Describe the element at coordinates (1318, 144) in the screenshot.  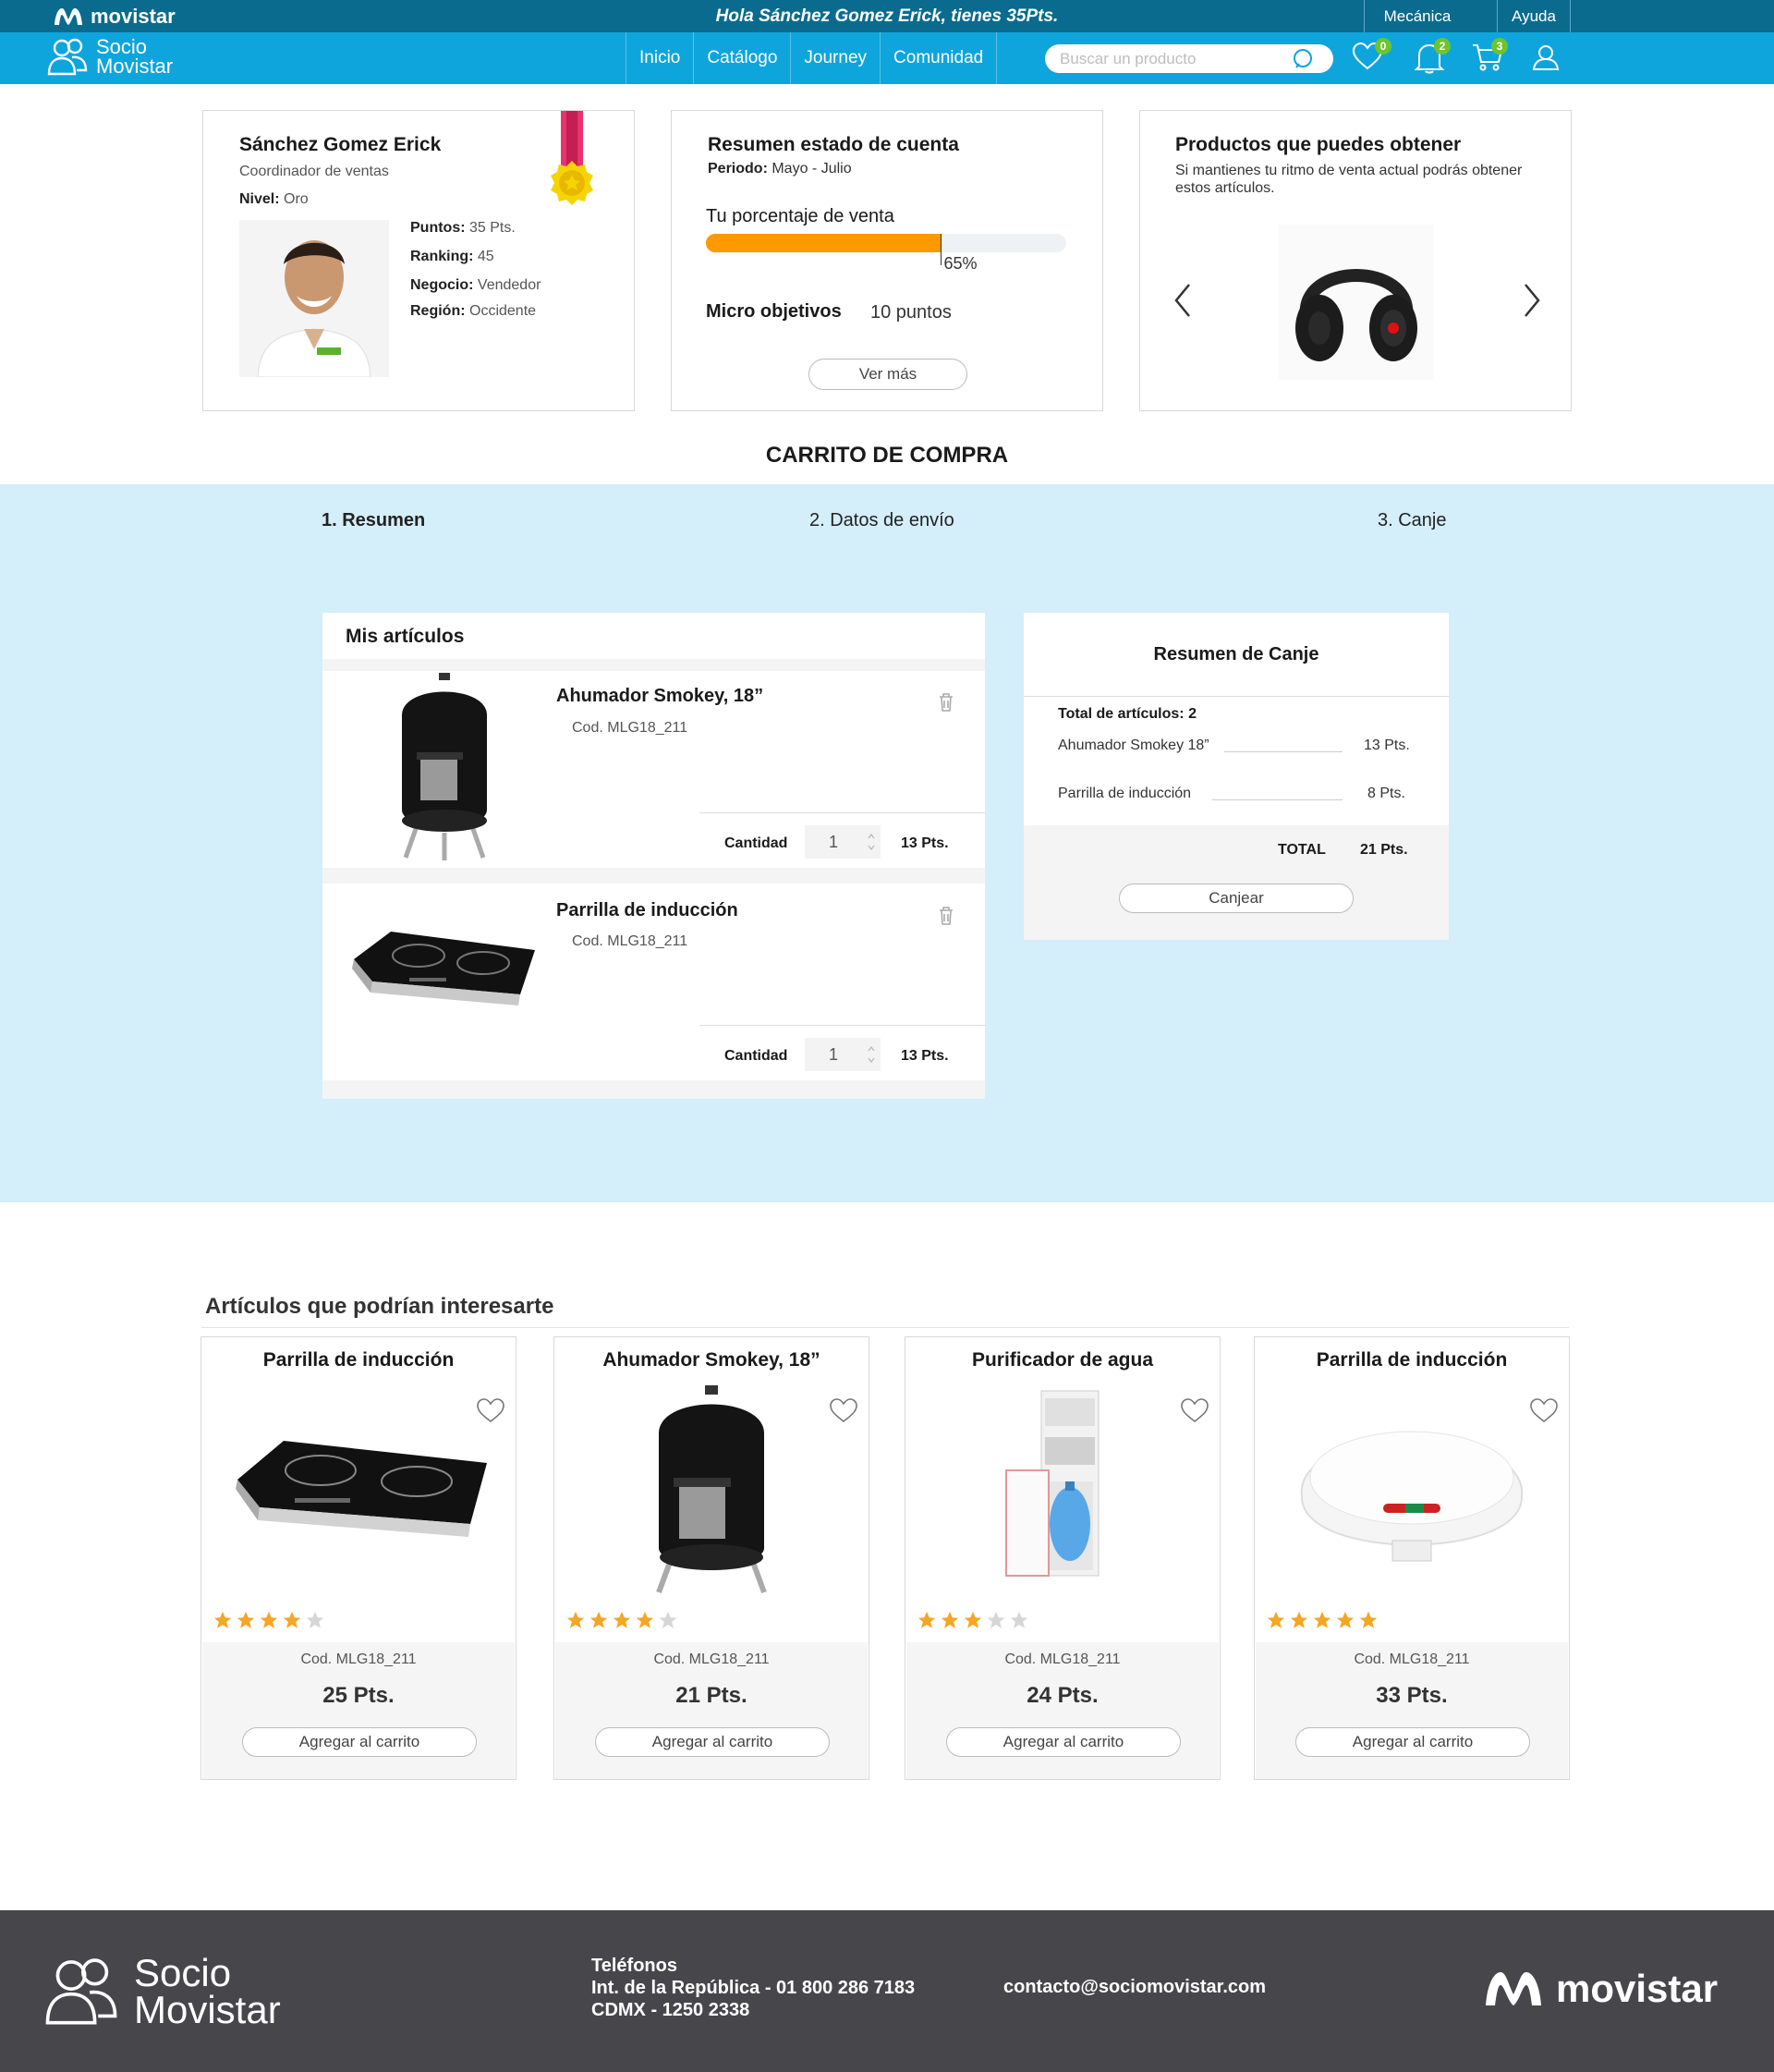
I see `rewards-title: Productos que puedes obtener` at that location.